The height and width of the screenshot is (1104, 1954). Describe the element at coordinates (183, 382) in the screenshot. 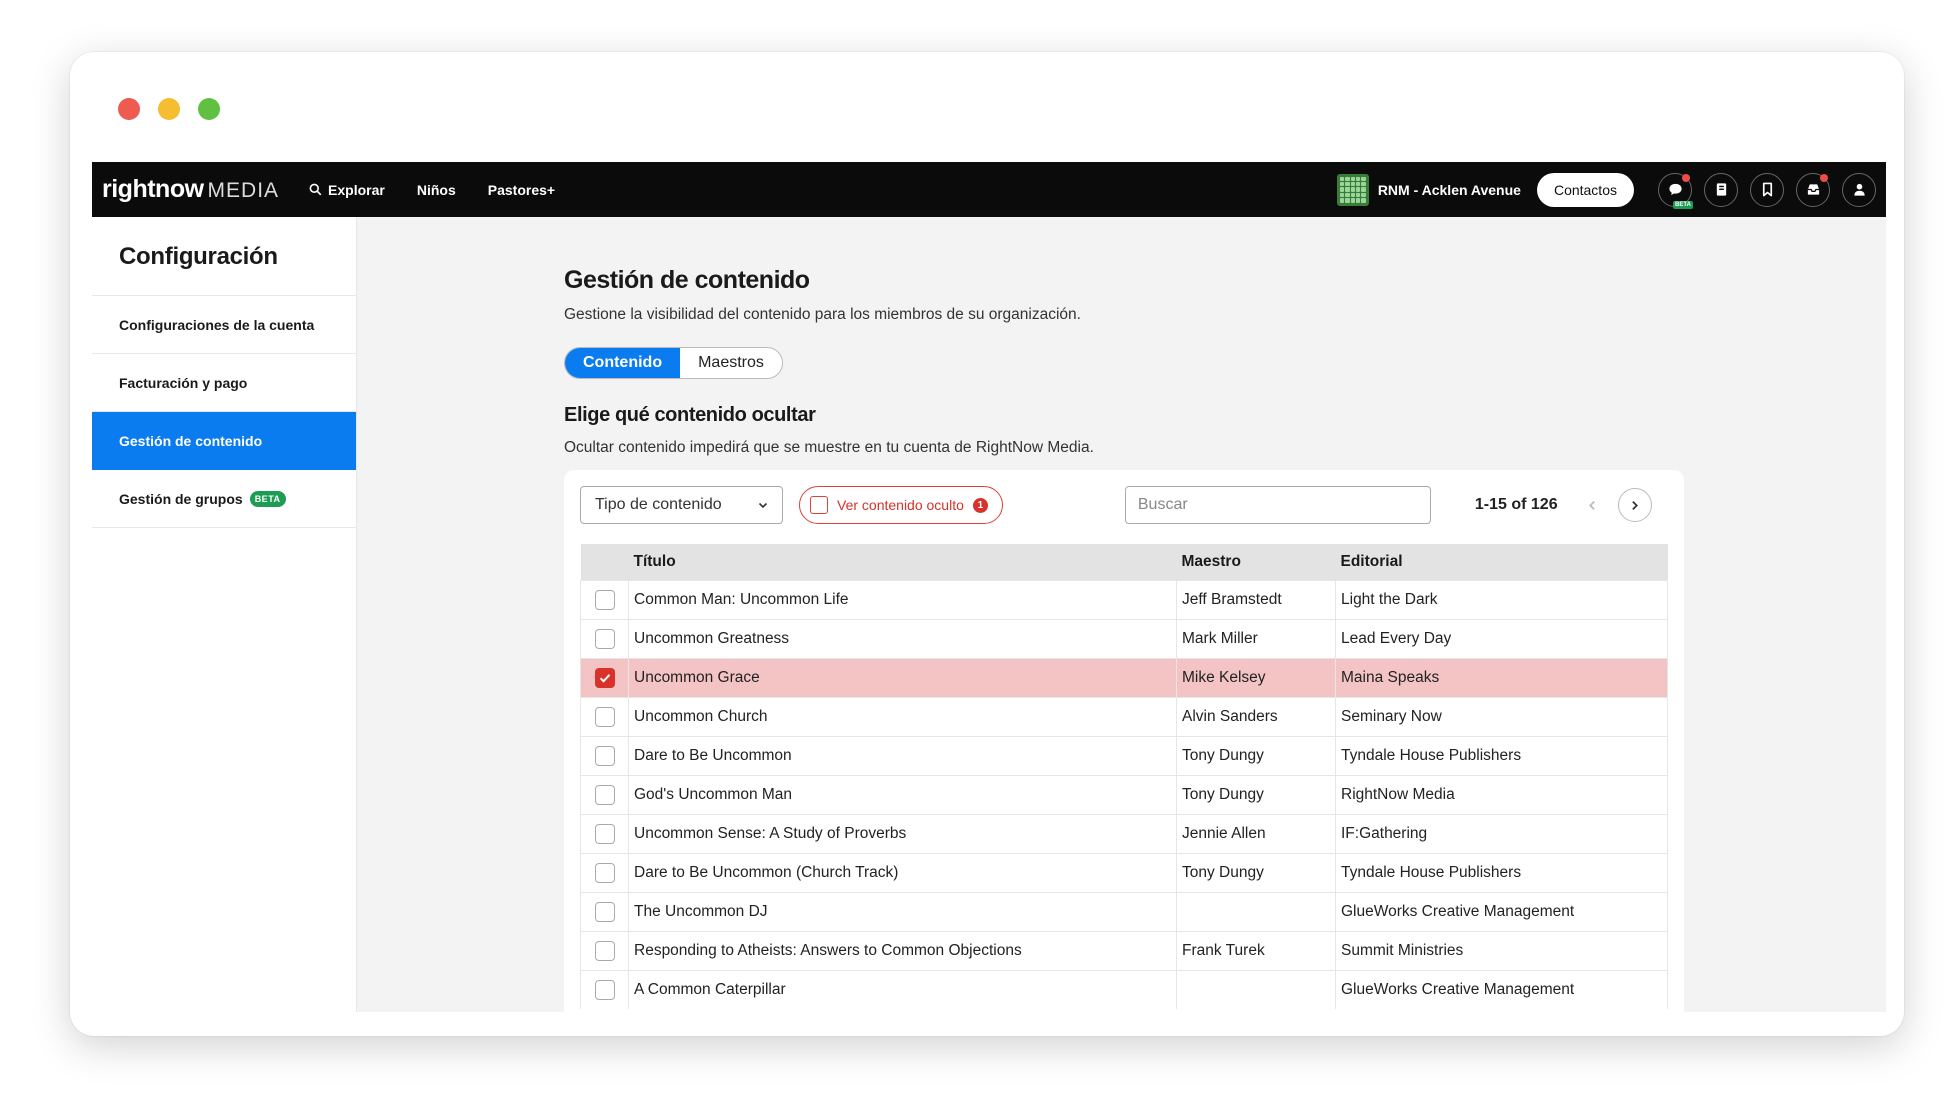

I see `sidebar-item-label: Facturación y pago` at that location.